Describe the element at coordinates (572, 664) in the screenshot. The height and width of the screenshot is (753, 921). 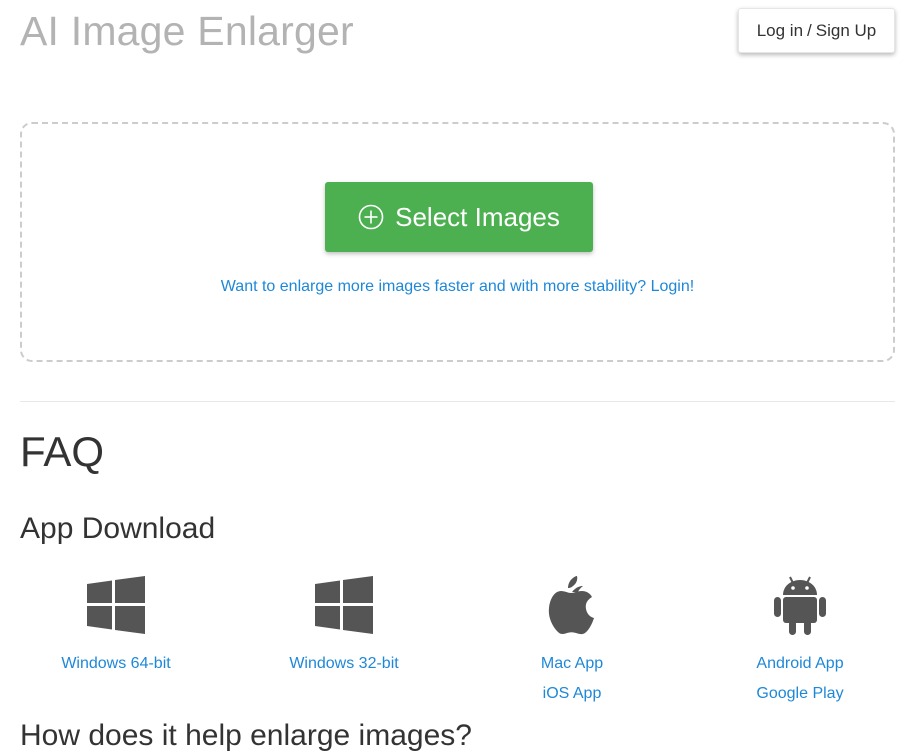
I see `mac-app-link: Mac App` at that location.